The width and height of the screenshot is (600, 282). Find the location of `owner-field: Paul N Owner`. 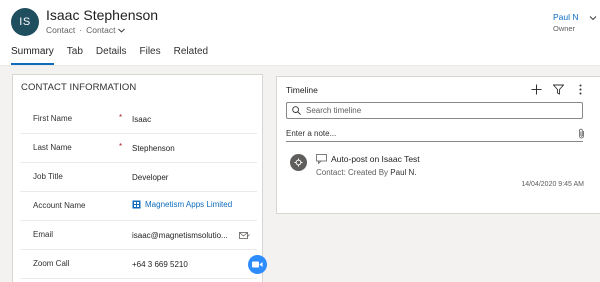

owner-field: Paul N Owner is located at coordinates (566, 22).